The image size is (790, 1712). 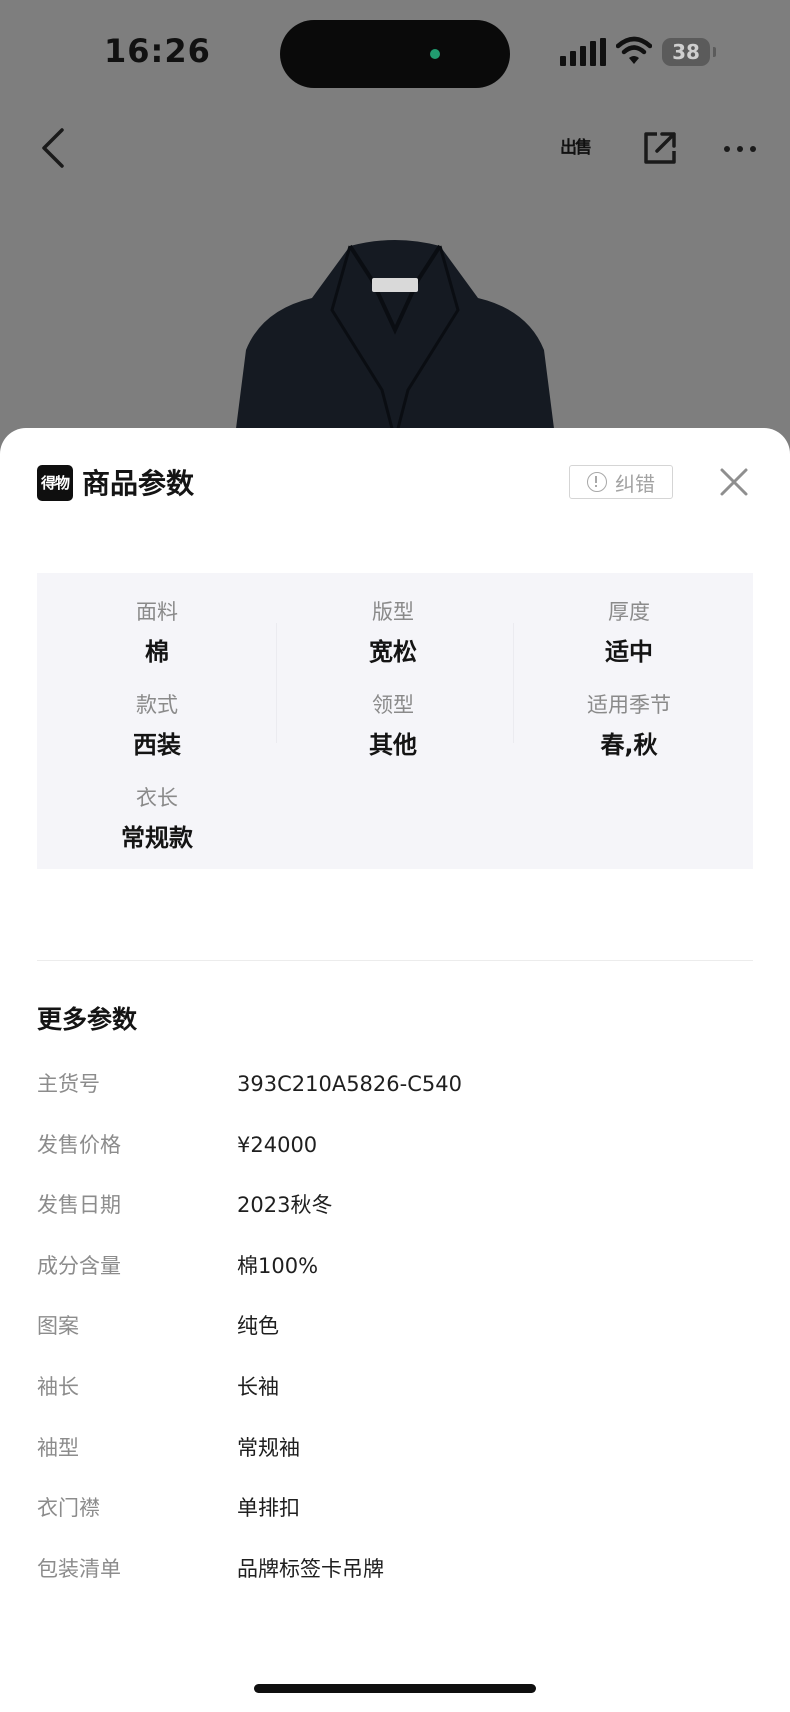 I want to click on more-icon, so click(x=740, y=149).